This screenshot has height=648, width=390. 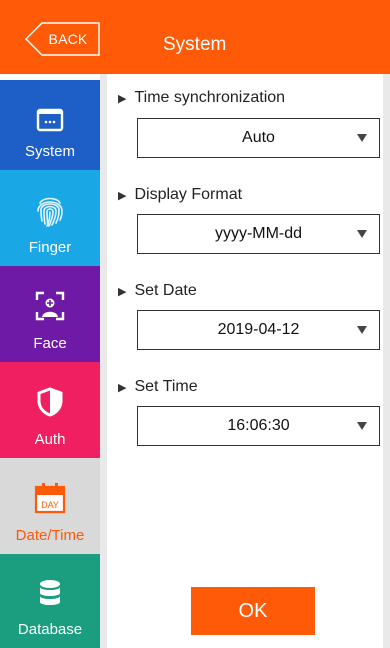 What do you see at coordinates (50, 439) in the screenshot?
I see `sidebar-item-label: Auth` at bounding box center [50, 439].